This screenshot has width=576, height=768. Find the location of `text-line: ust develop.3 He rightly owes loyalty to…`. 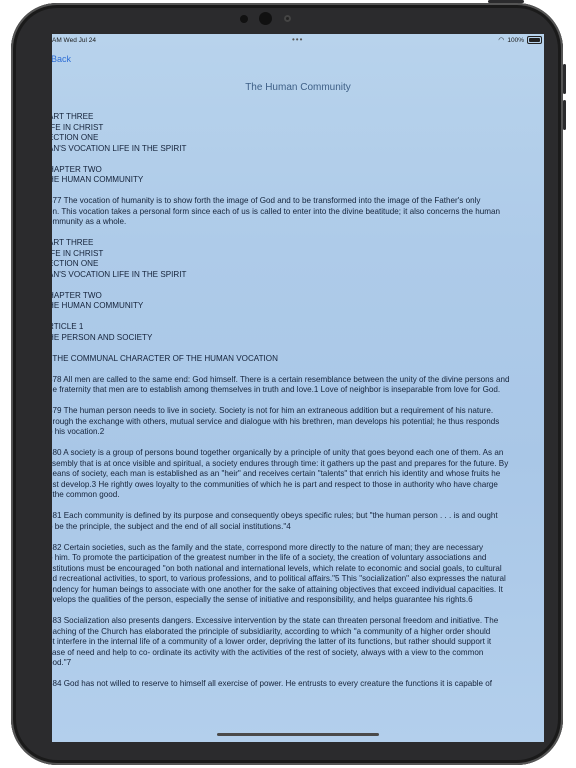

text-line: ust develop.3 He rightly owes loyalty to… is located at coordinates (275, 484).